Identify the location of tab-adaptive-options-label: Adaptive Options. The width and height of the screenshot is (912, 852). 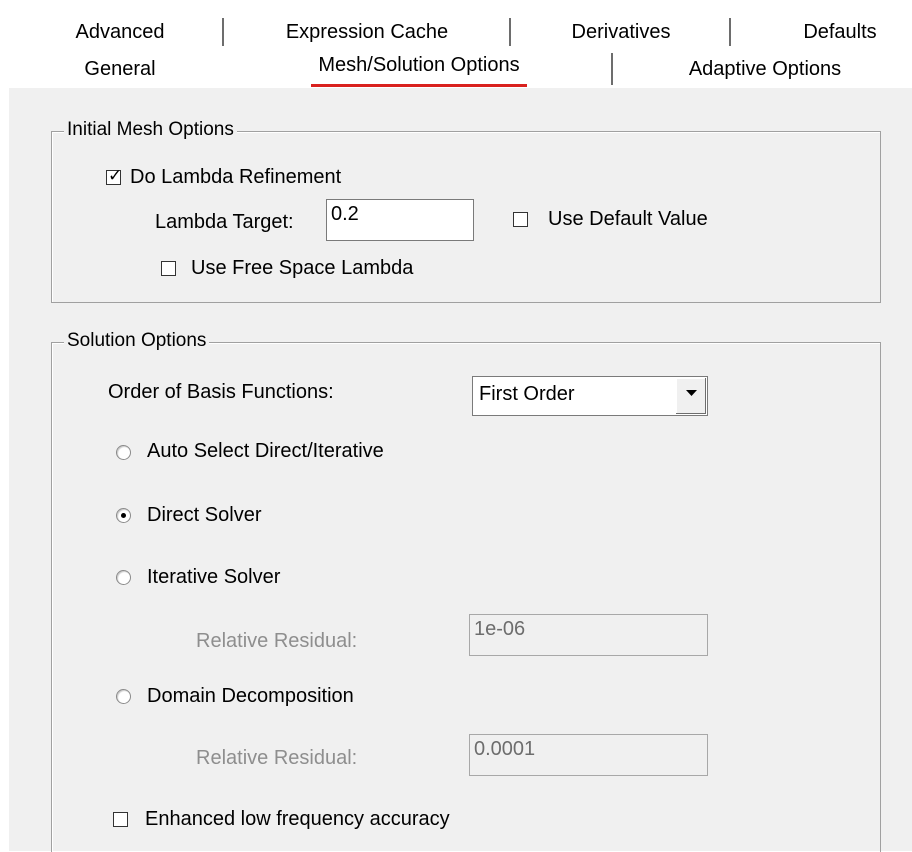
(765, 68).